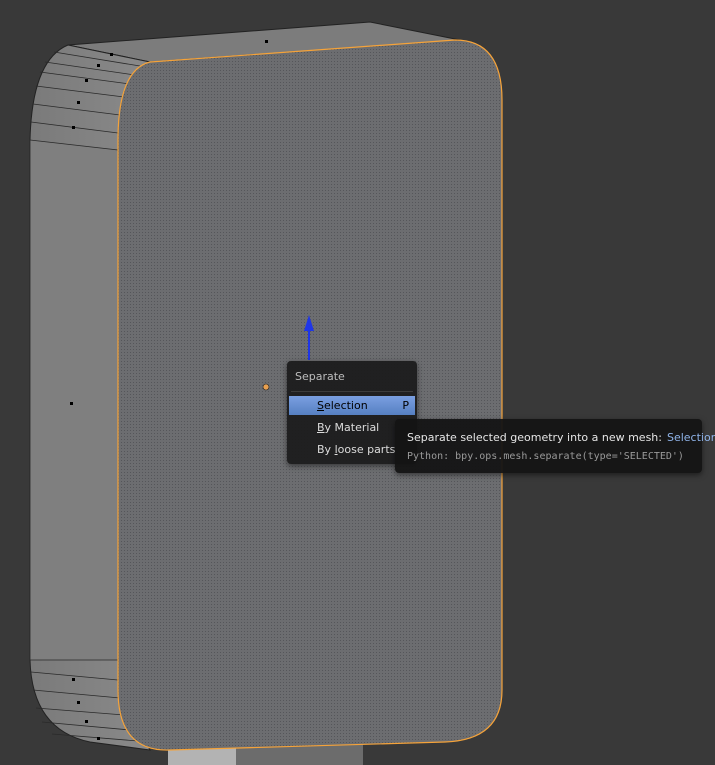 This screenshot has height=765, width=715. I want to click on object-origin-icon, so click(266, 387).